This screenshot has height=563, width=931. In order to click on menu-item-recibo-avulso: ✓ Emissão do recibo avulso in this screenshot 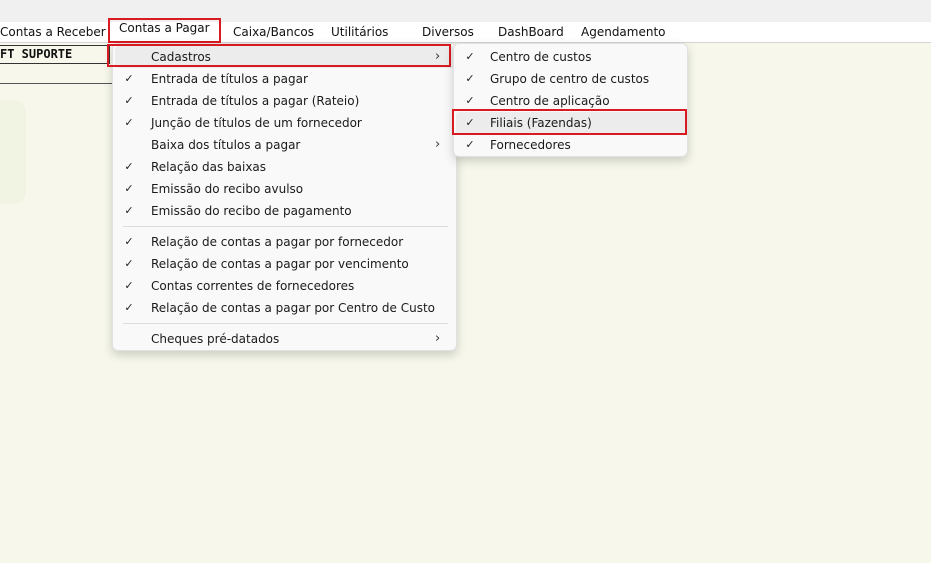, I will do `click(285, 189)`.